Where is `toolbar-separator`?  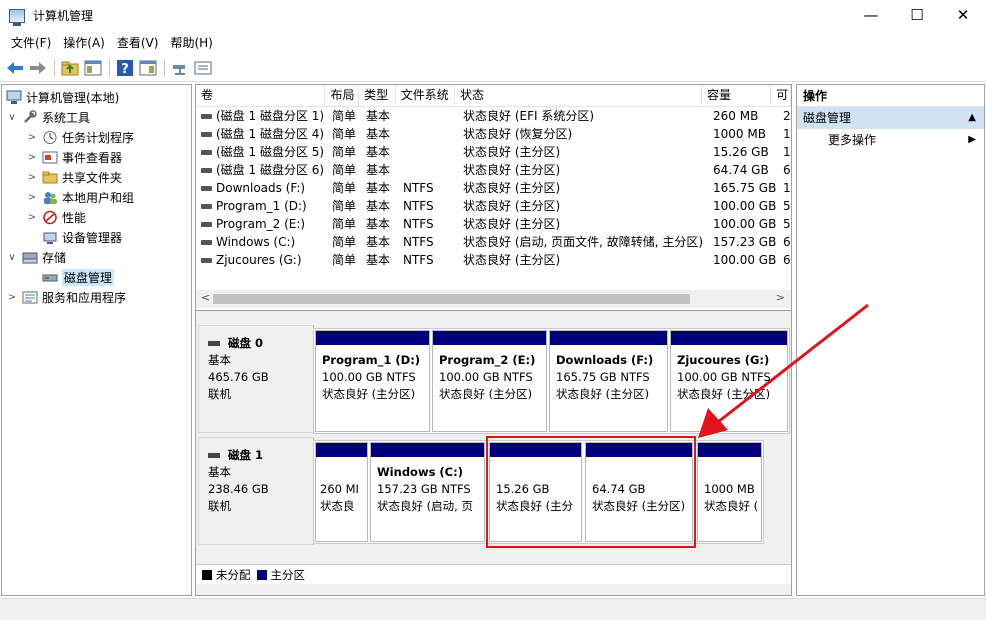
toolbar-separator is located at coordinates (109, 67).